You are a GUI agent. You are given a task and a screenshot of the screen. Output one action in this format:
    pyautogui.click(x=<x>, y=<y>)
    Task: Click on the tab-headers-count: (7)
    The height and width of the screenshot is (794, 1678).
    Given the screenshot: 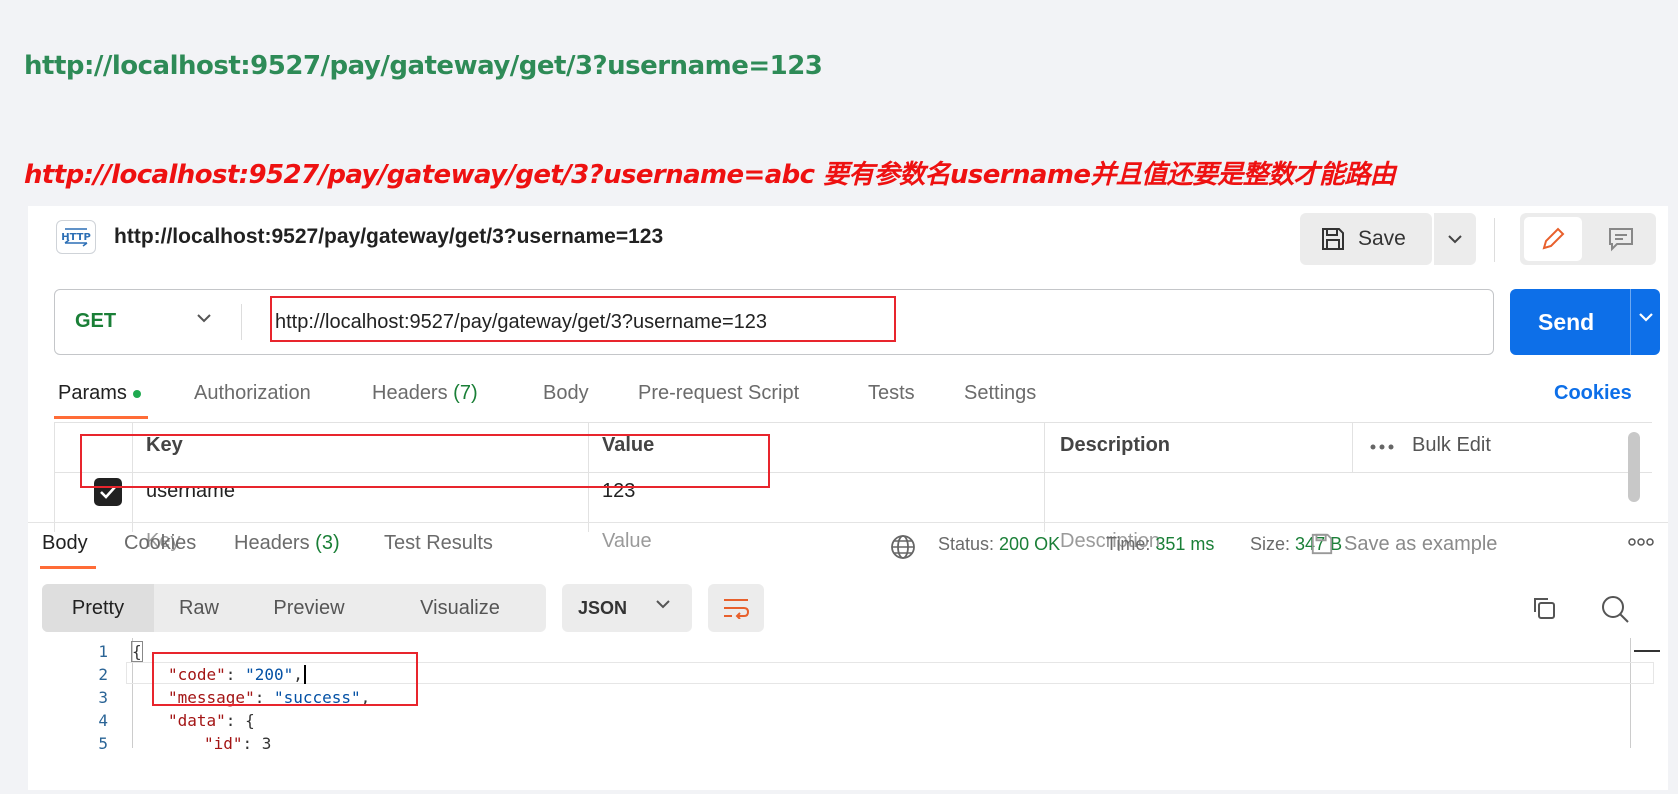 What is the action you would take?
    pyautogui.click(x=465, y=393)
    